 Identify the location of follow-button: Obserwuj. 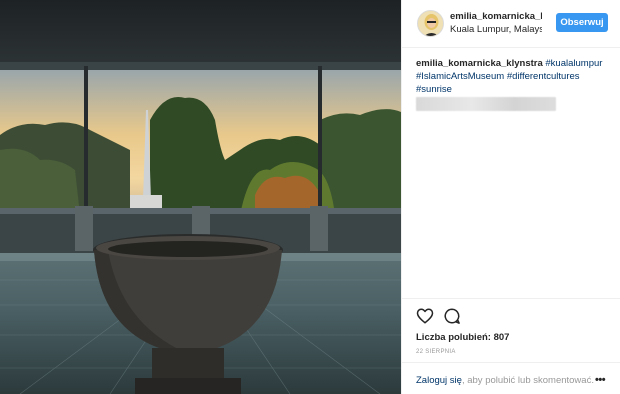
(582, 22).